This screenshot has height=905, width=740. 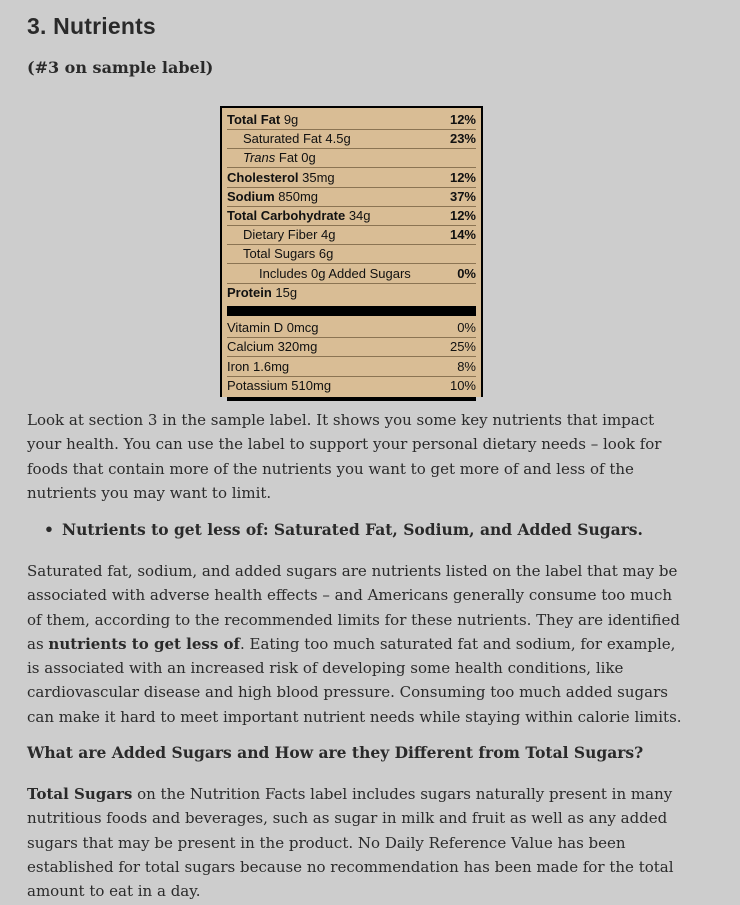 What do you see at coordinates (249, 292) in the screenshot?
I see `label-row-bold: Protein` at bounding box center [249, 292].